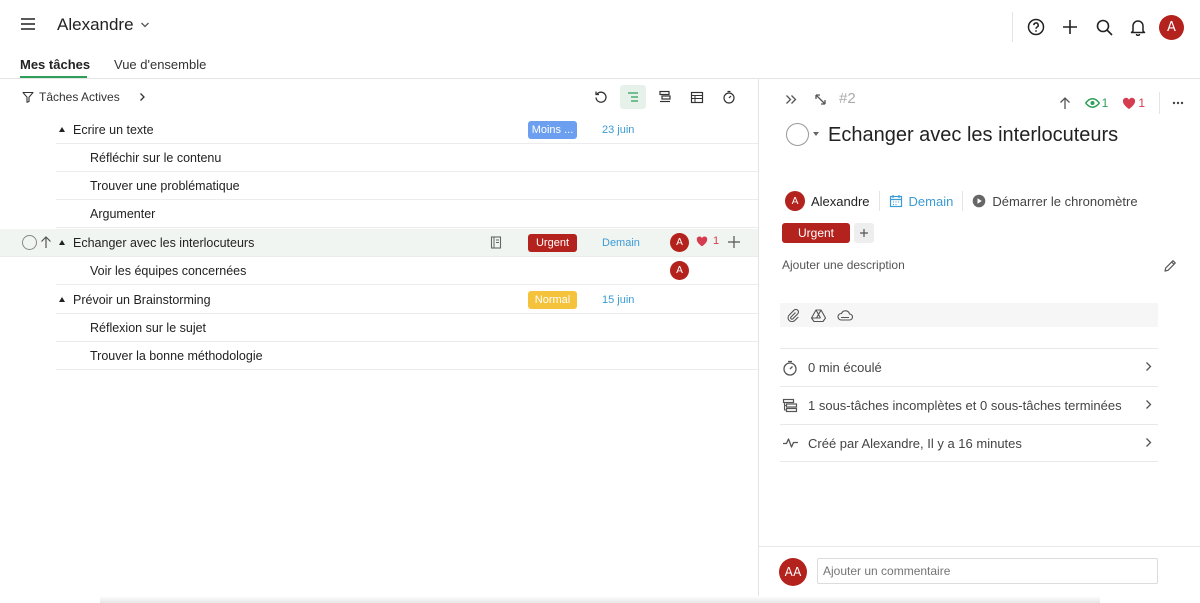 The width and height of the screenshot is (1200, 603). Describe the element at coordinates (1178, 103) in the screenshot. I see `more-options-icon` at that location.